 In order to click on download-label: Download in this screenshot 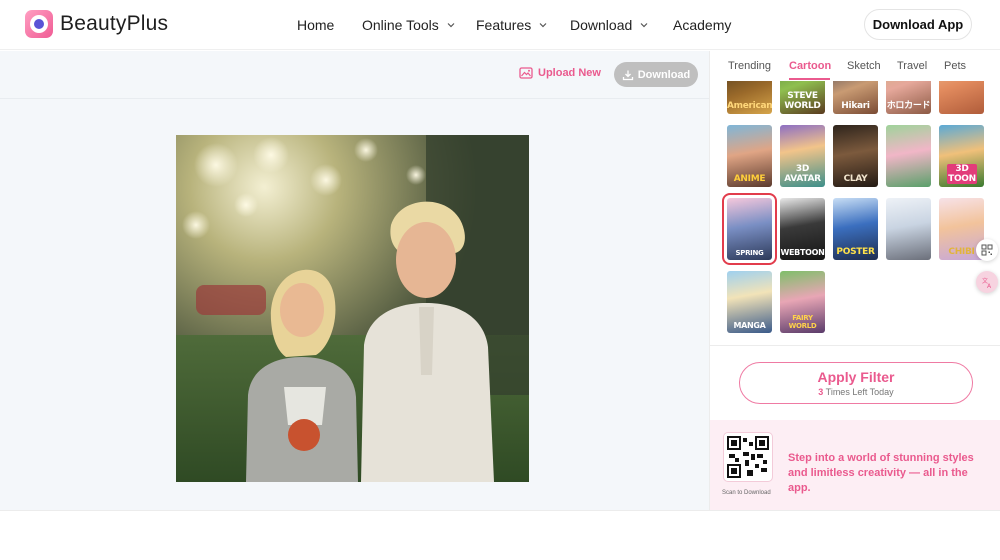, I will do `click(664, 74)`.